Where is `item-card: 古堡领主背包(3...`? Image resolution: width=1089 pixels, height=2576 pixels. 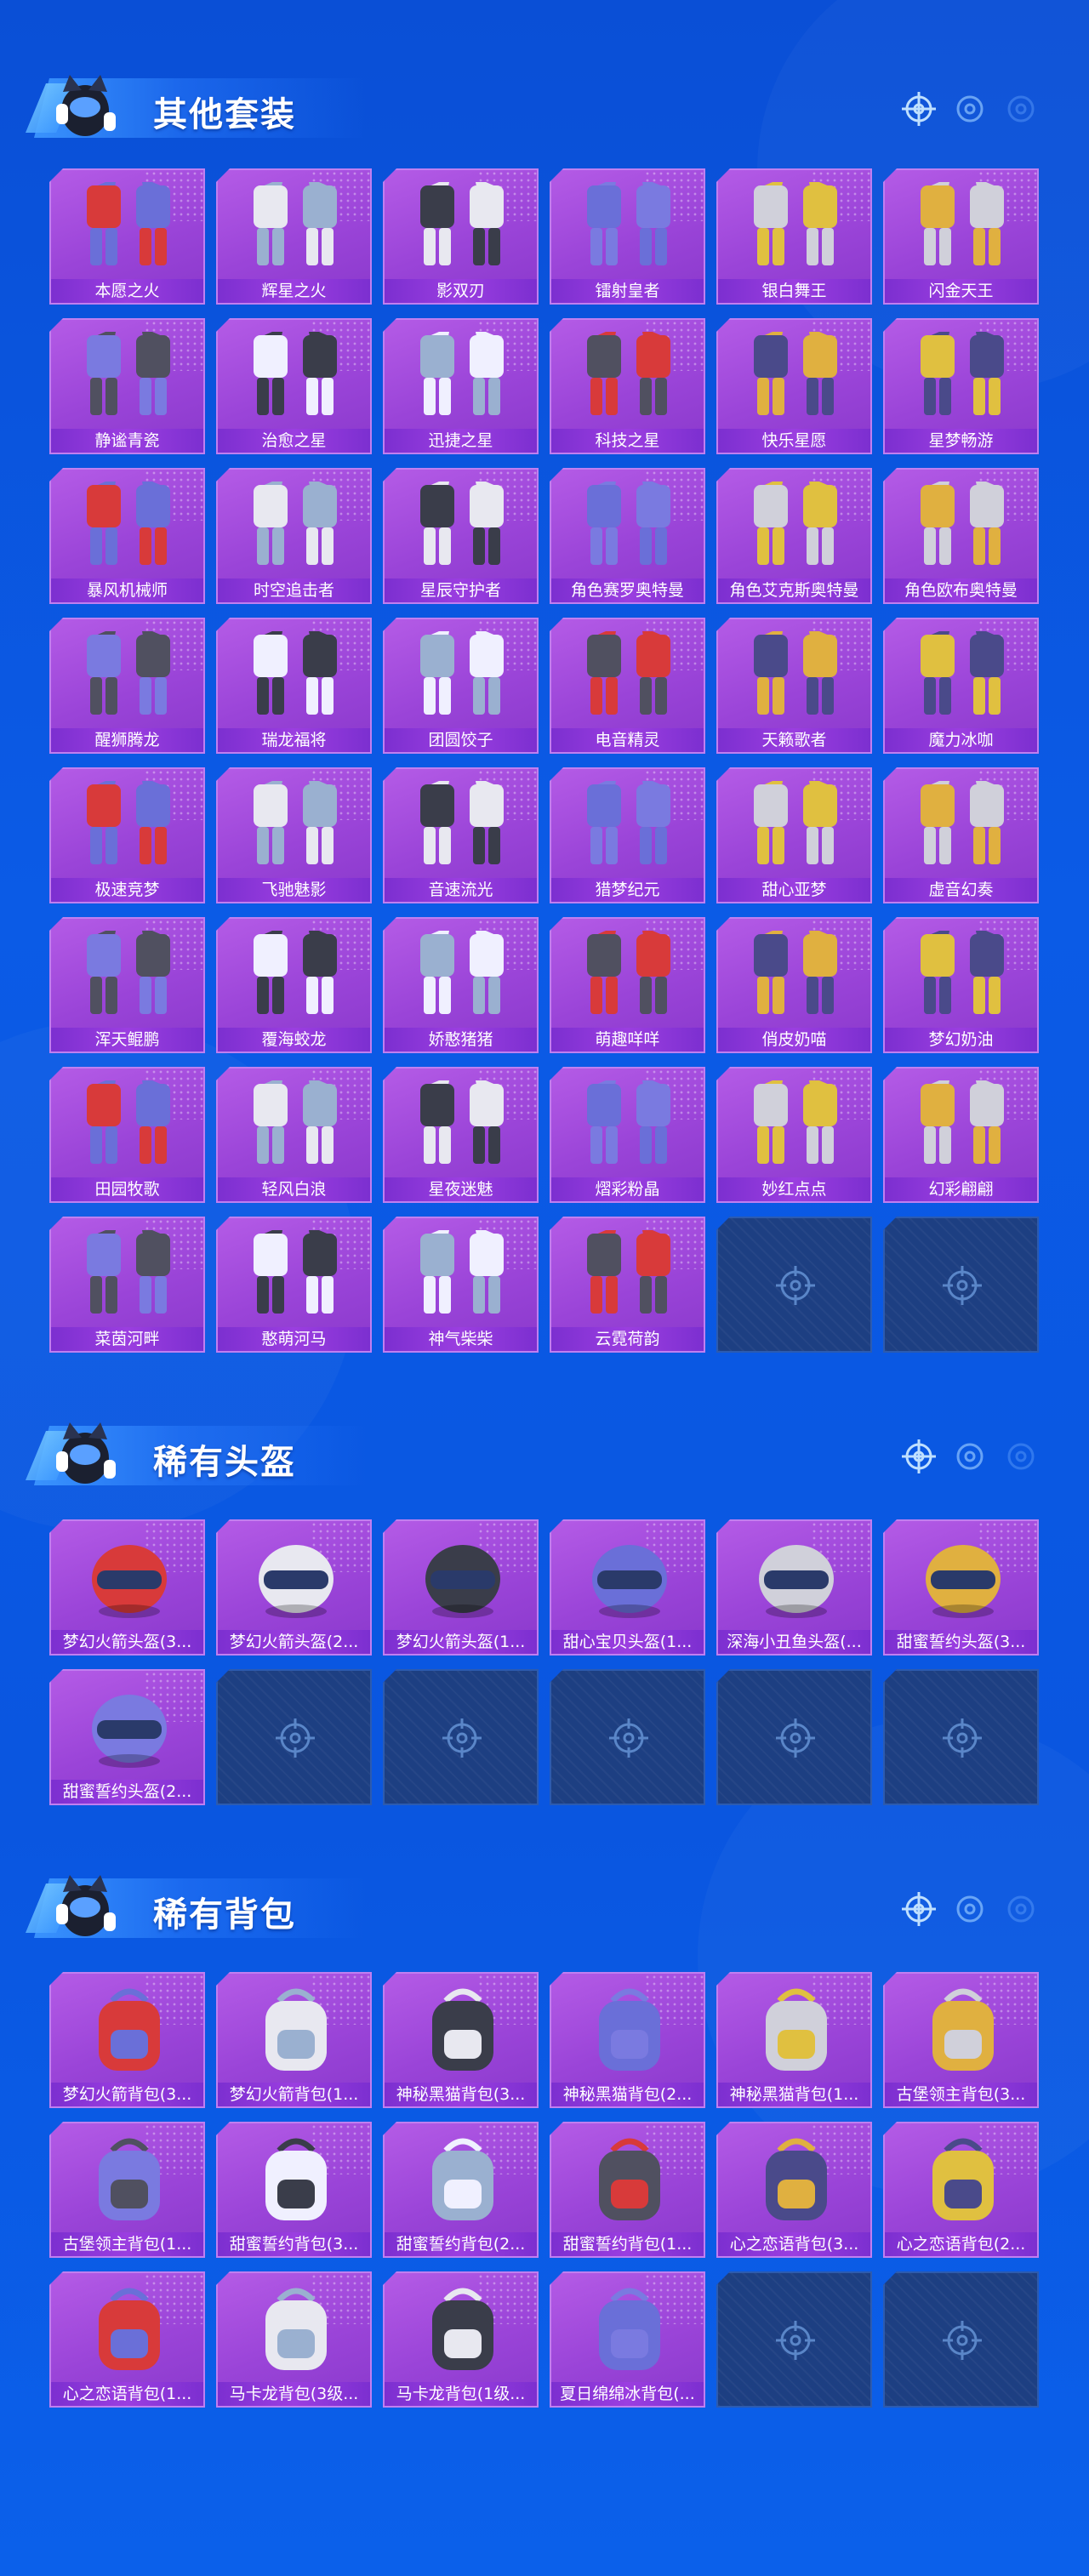 item-card: 古堡领主背包(3... is located at coordinates (961, 2040).